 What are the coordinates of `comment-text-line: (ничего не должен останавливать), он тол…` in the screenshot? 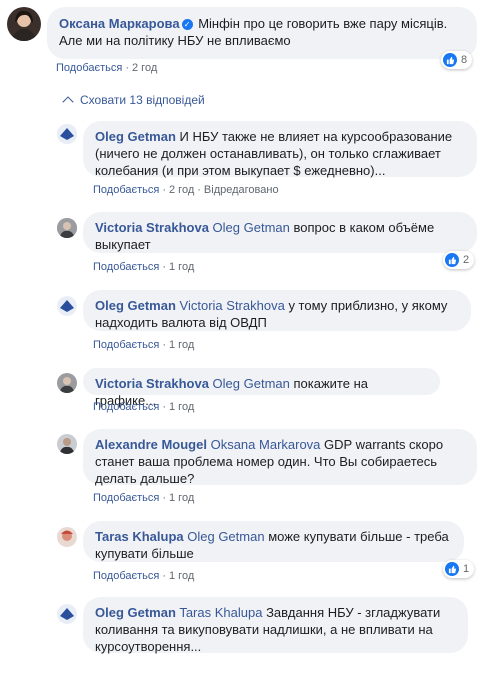 It's located at (268, 153).